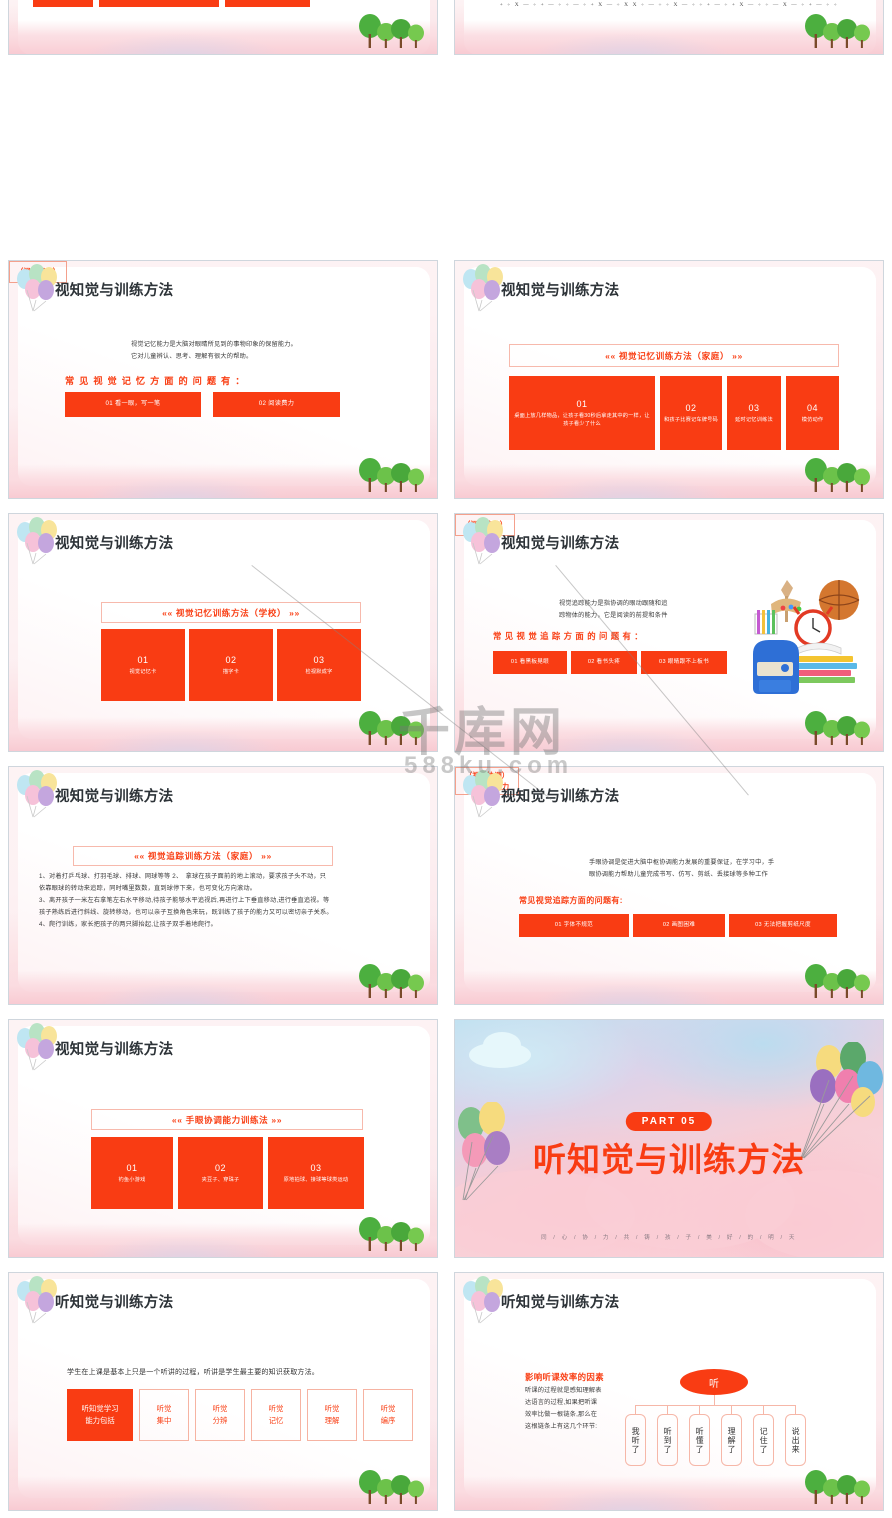 Image resolution: width=892 pixels, height=1518 pixels. I want to click on method-box: 01 视觉记忆卡, so click(143, 665).